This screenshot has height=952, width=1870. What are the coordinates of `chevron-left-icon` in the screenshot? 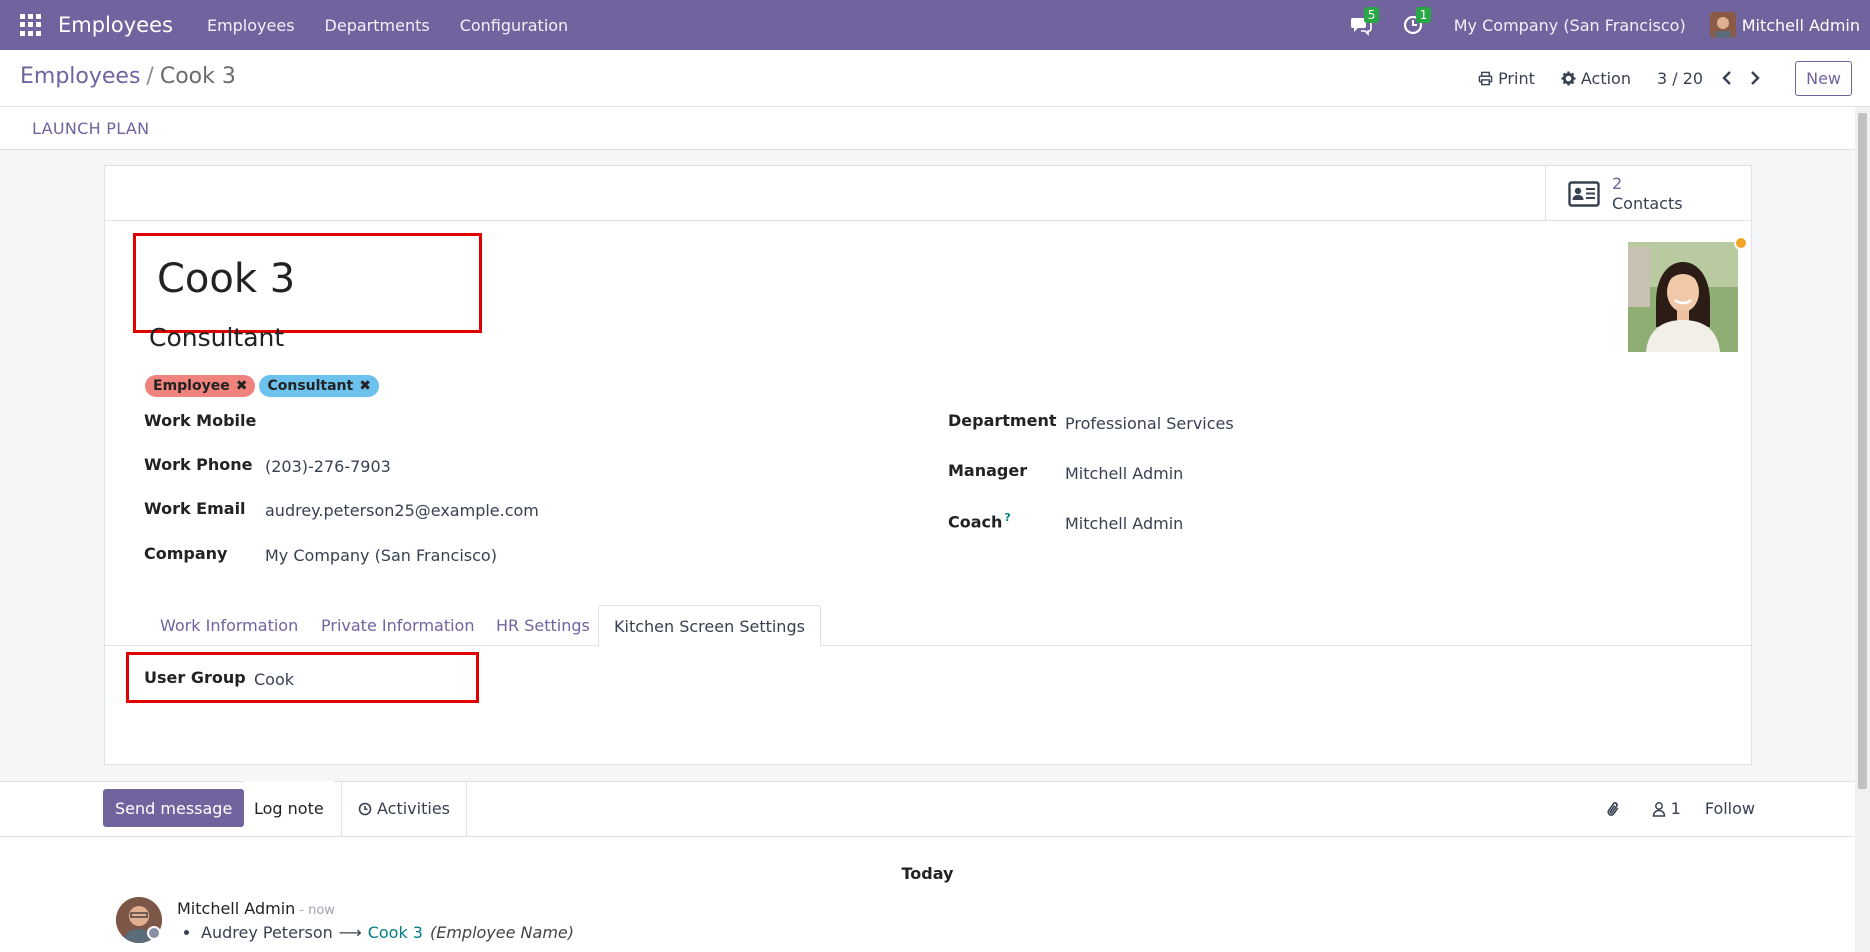 It's located at (1726, 78).